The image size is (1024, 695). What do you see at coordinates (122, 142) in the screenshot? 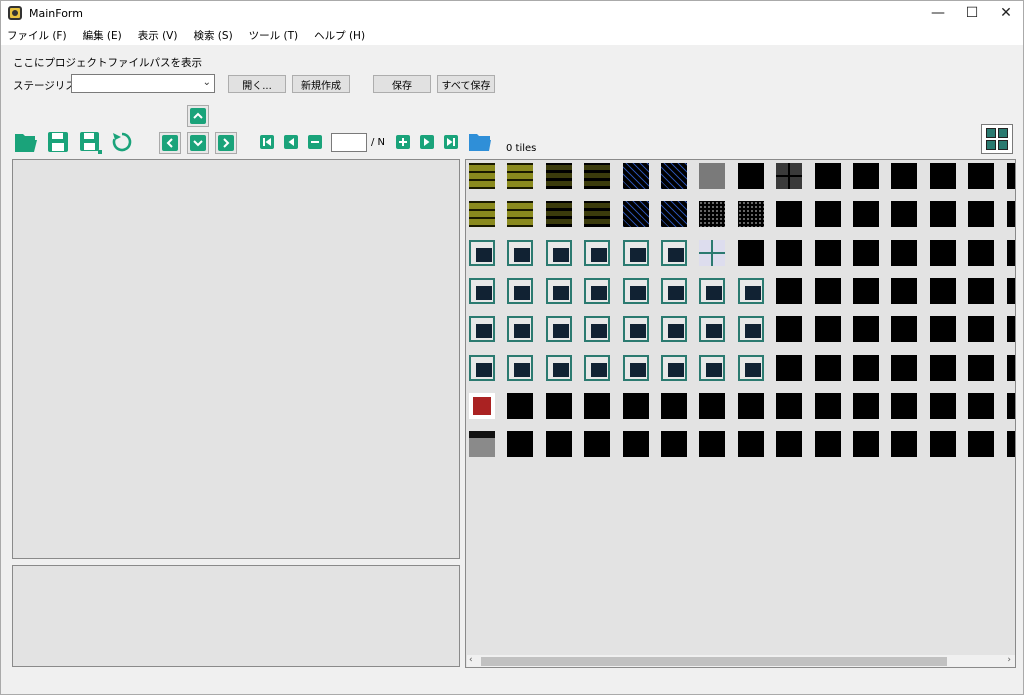
I see `reload-icon` at bounding box center [122, 142].